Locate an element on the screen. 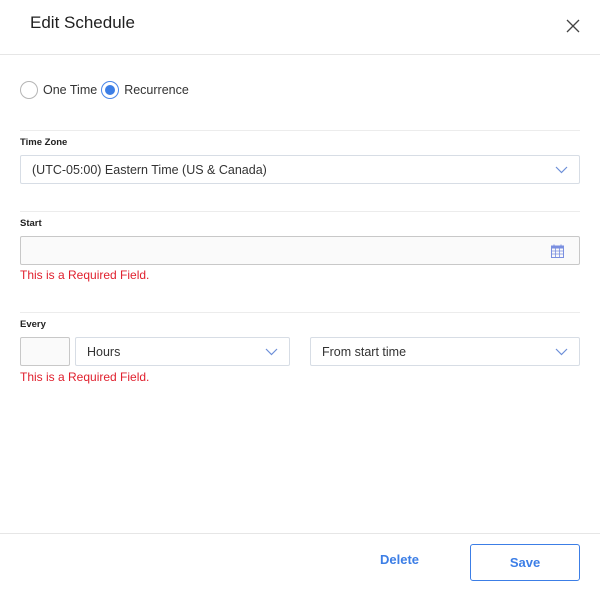 The image size is (600, 614). every-value-input is located at coordinates (45, 351).